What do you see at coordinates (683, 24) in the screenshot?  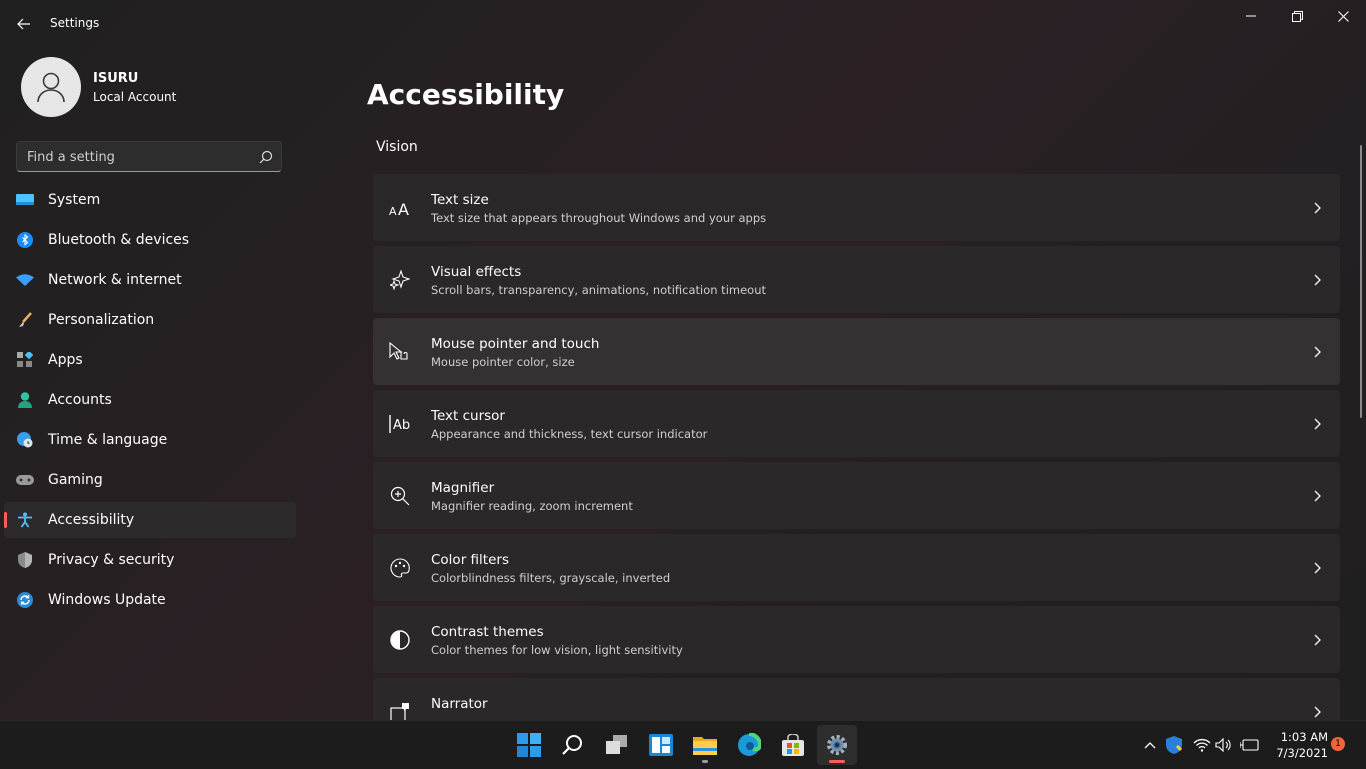 I see `title-bar: Settings` at bounding box center [683, 24].